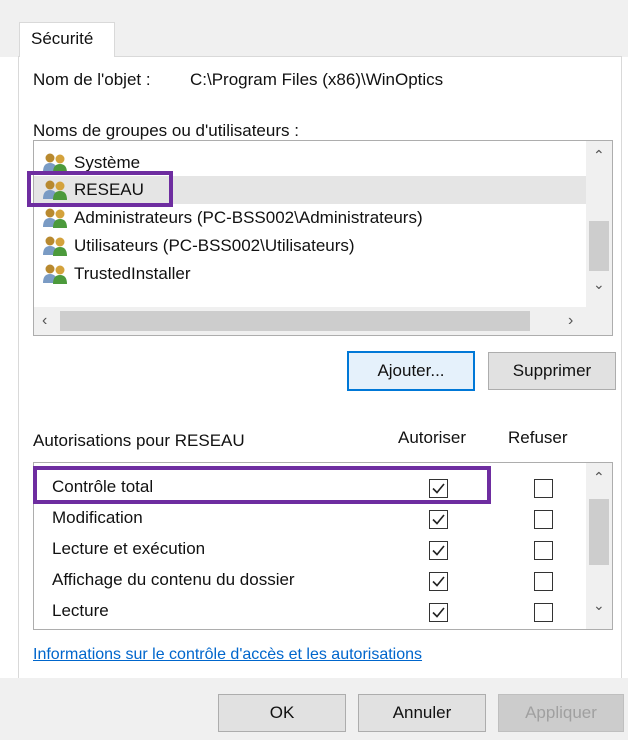 The width and height of the screenshot is (628, 740). I want to click on ok-button-label: OK, so click(282, 712).